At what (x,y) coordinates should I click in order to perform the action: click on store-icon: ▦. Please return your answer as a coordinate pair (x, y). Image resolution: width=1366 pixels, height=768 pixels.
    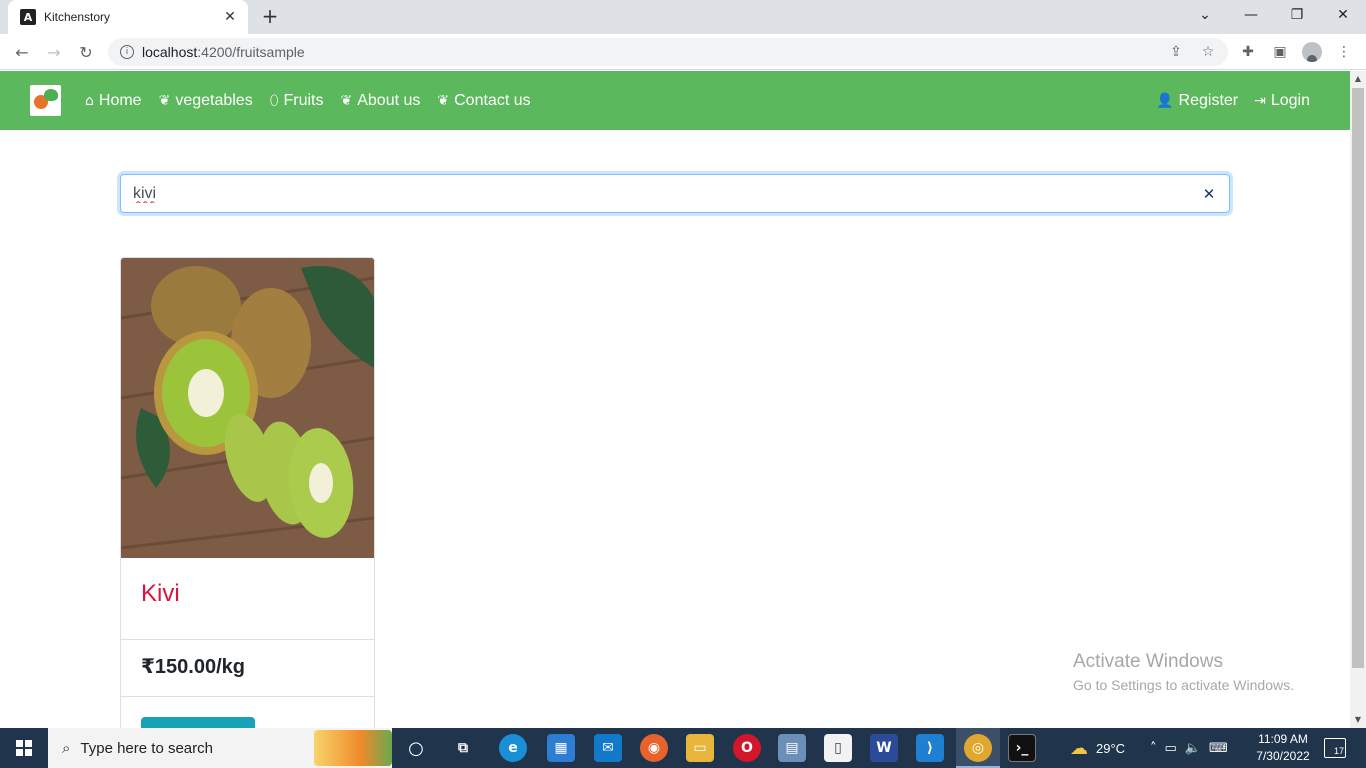
    Looking at the image, I should click on (561, 748).